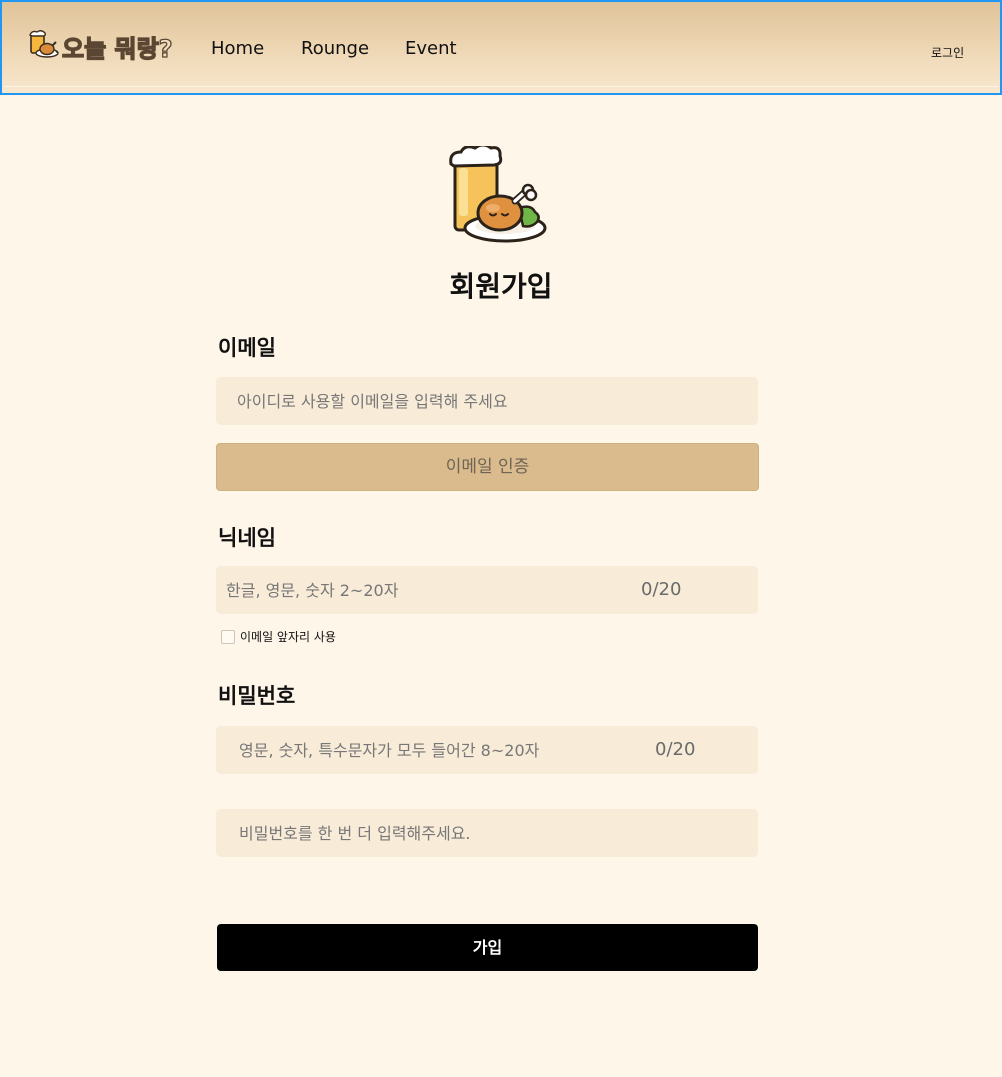 The image size is (1002, 1077). What do you see at coordinates (247, 538) in the screenshot?
I see `nickname-label: 닉네임` at bounding box center [247, 538].